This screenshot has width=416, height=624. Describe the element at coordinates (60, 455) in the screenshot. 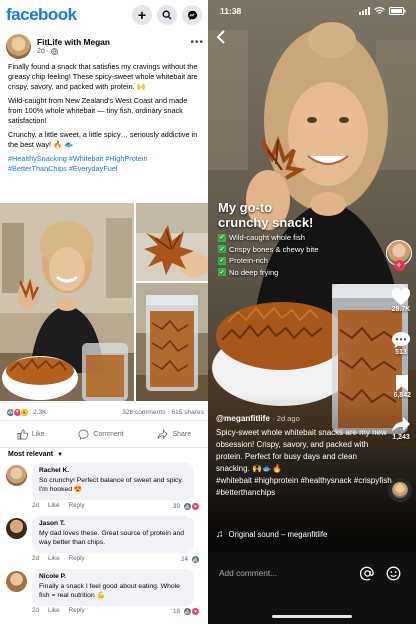

I see `chevron-down-icon: ▼` at that location.